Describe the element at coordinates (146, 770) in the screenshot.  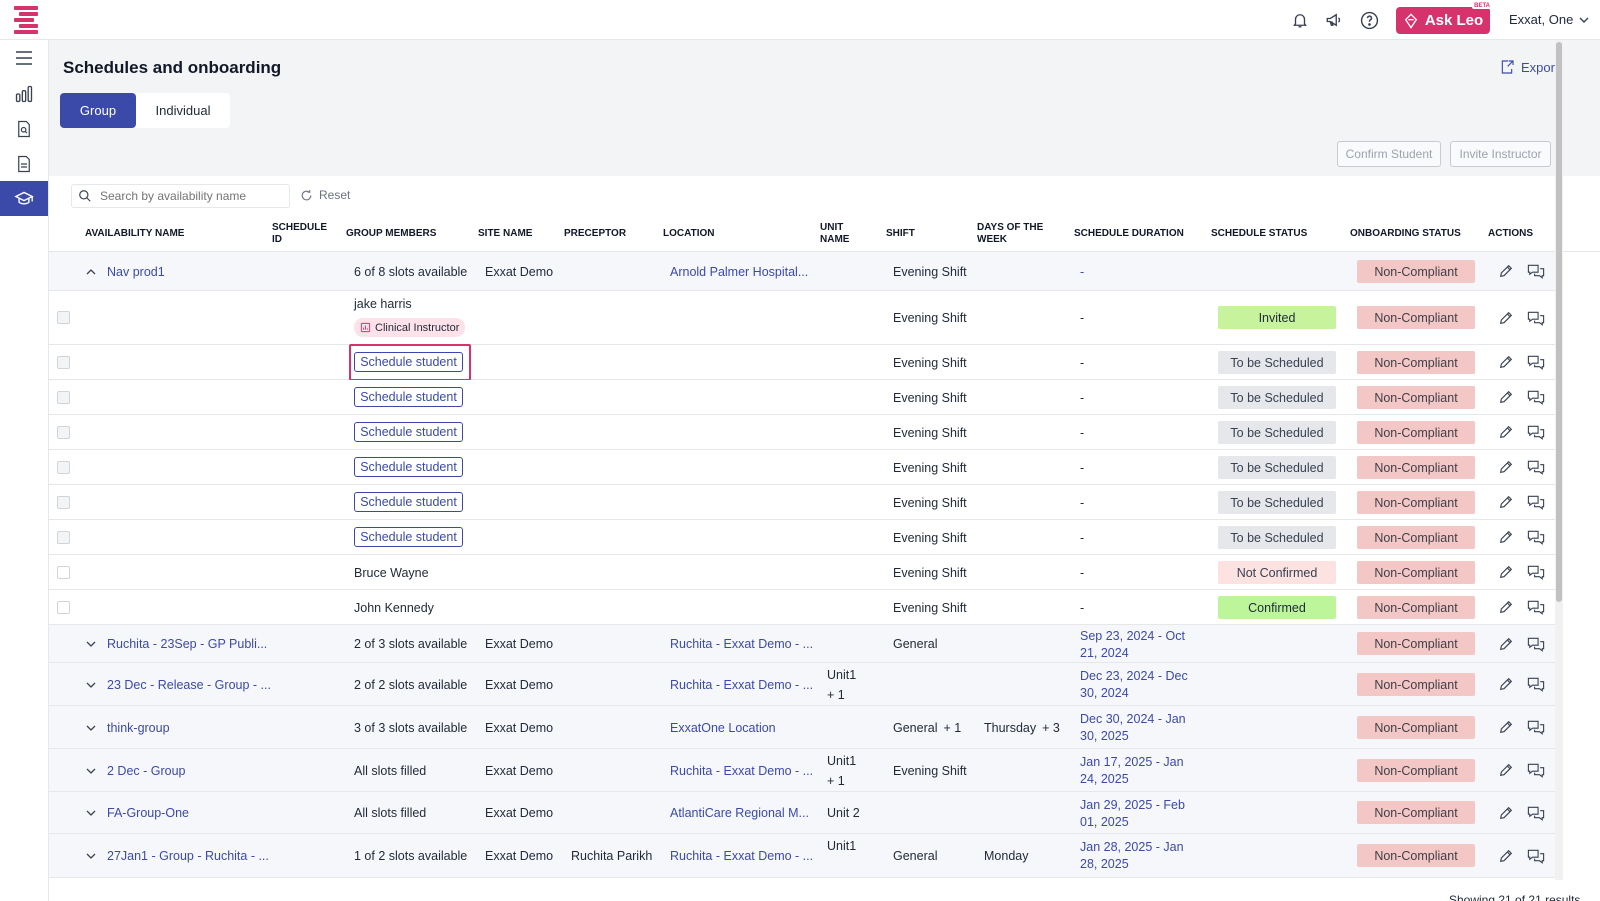
I see `availability-name: 2 Dec - Group` at that location.